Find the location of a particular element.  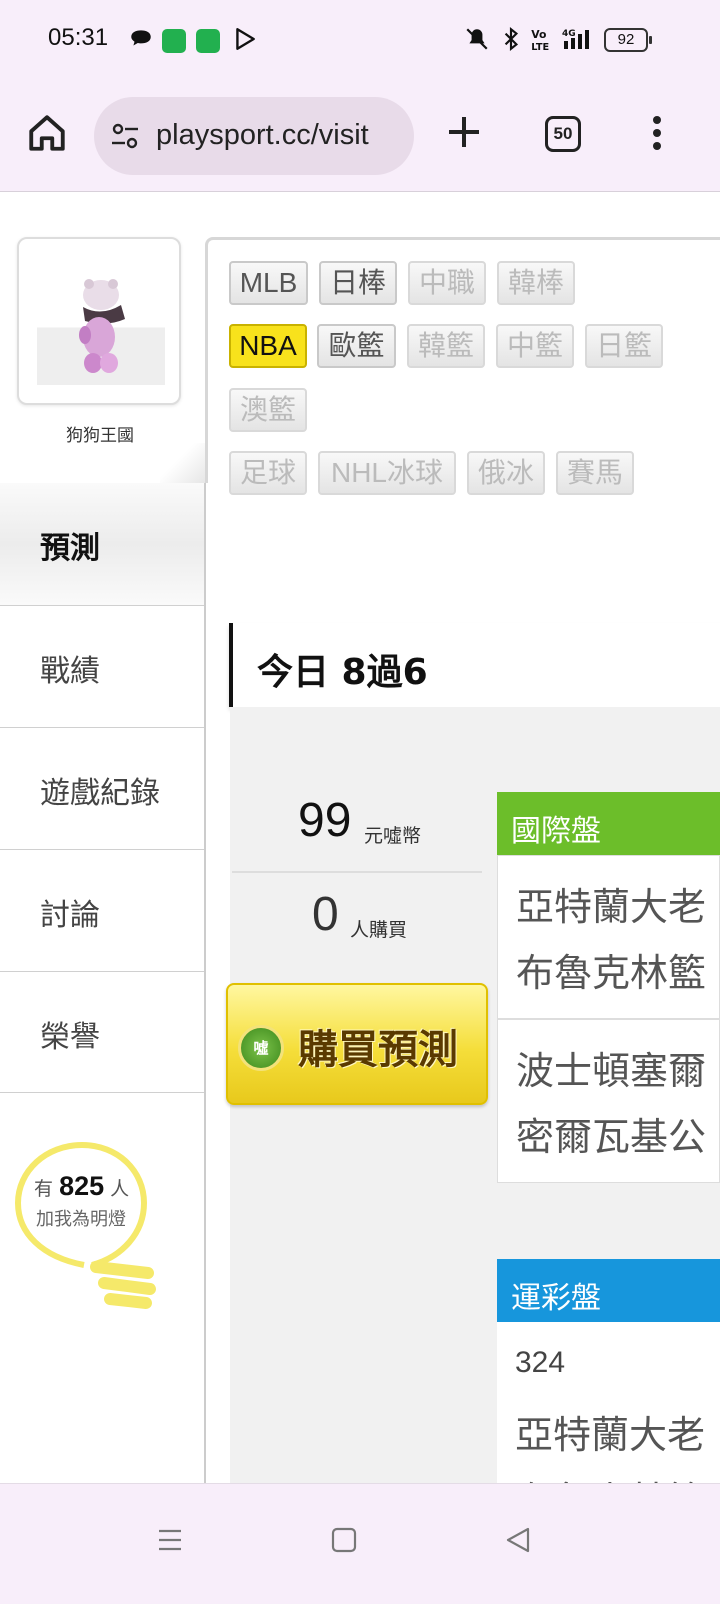

tag-khl: 俄冰 is located at coordinates (506, 473).